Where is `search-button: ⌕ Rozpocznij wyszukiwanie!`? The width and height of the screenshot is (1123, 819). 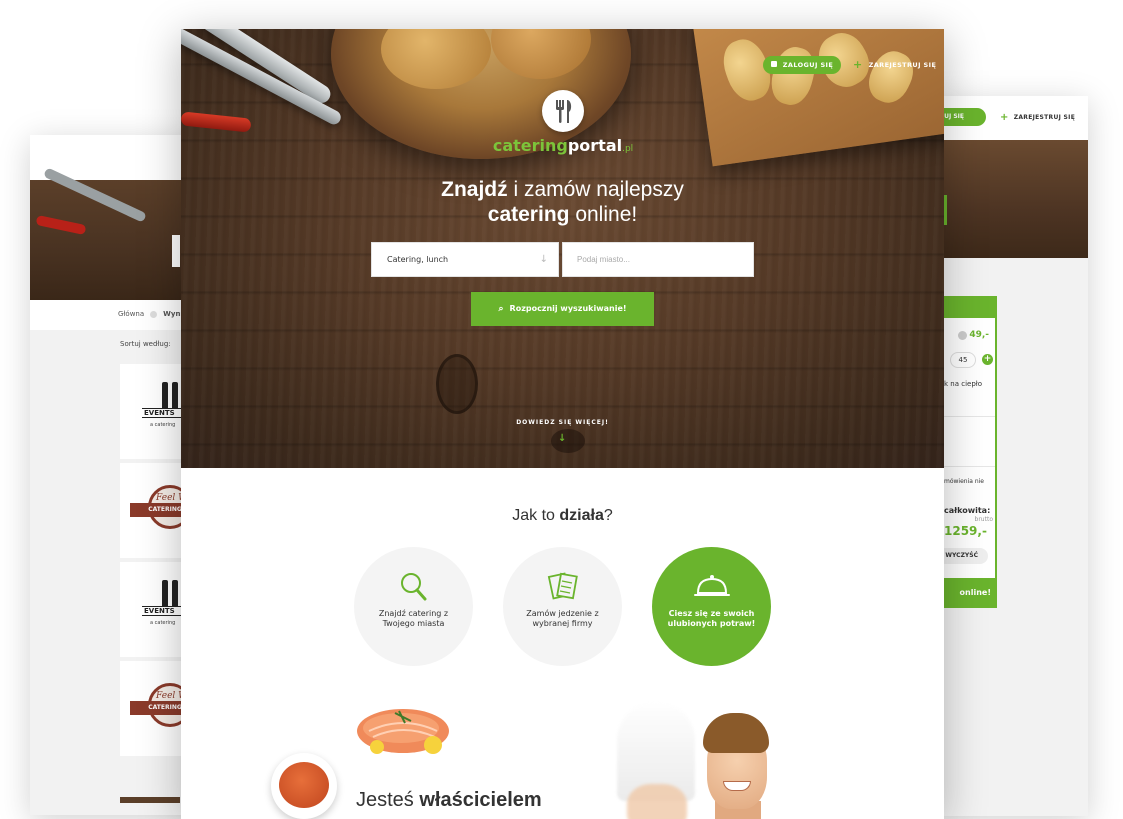
search-button: ⌕ Rozpocznij wyszukiwanie! is located at coordinates (562, 309).